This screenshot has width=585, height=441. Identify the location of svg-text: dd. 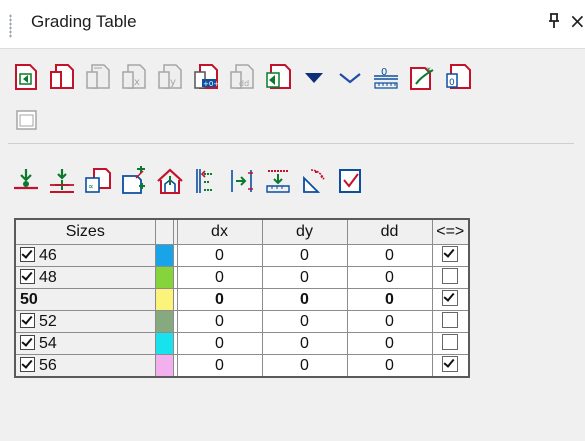
(244, 83).